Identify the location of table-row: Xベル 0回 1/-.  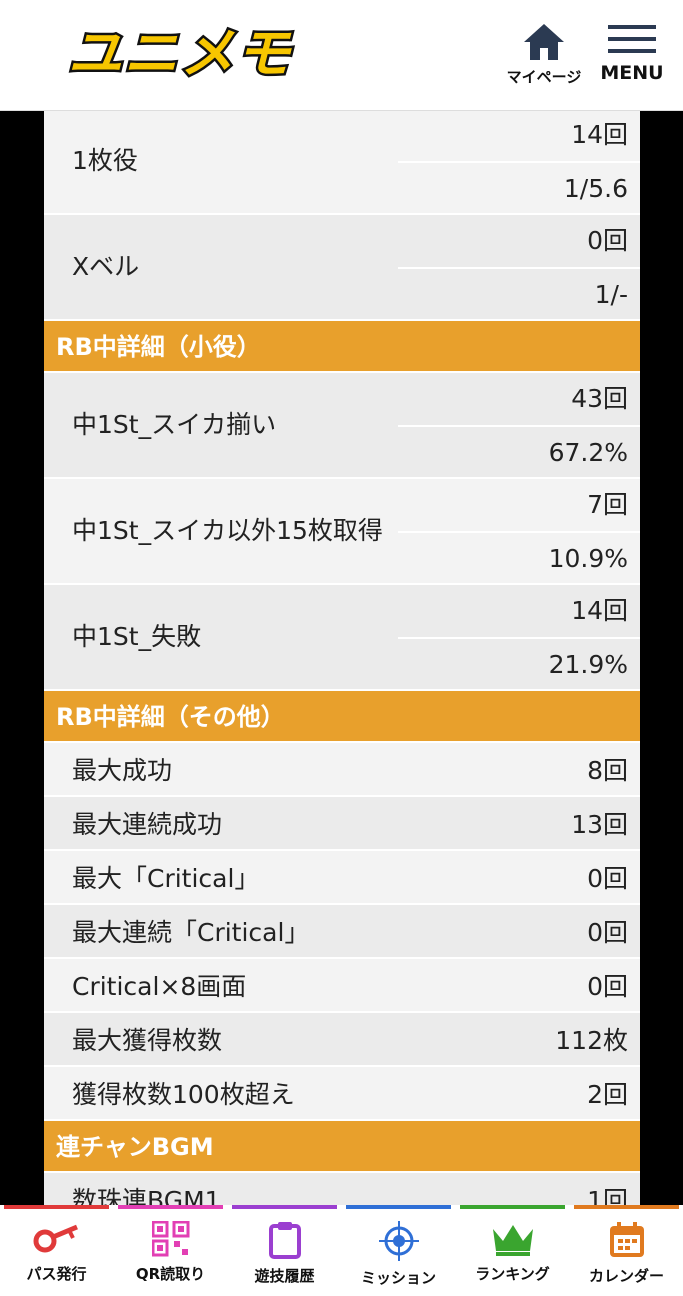
(342, 268).